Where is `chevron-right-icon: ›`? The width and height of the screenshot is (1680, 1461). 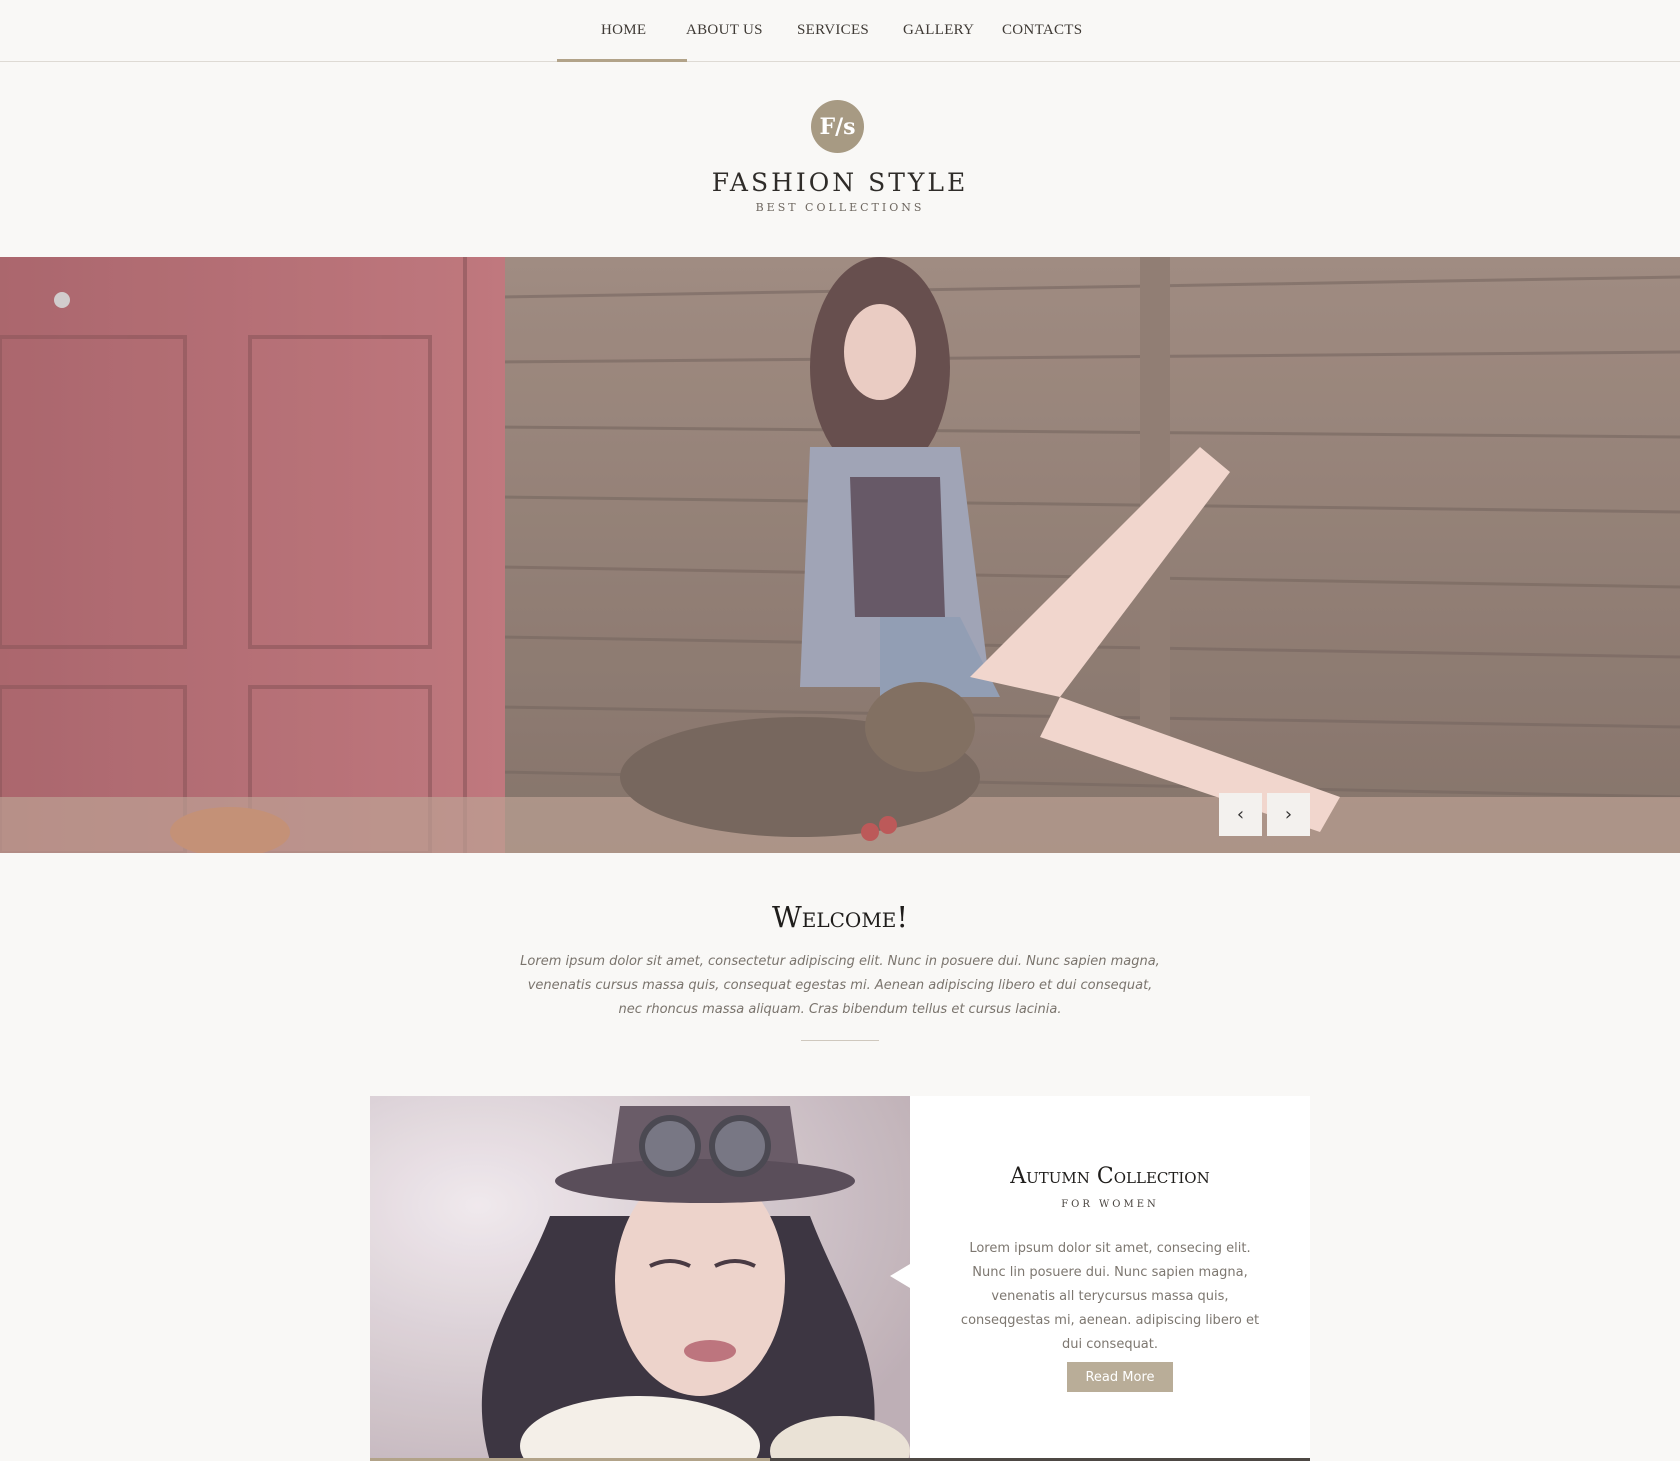 chevron-right-icon: › is located at coordinates (1288, 814).